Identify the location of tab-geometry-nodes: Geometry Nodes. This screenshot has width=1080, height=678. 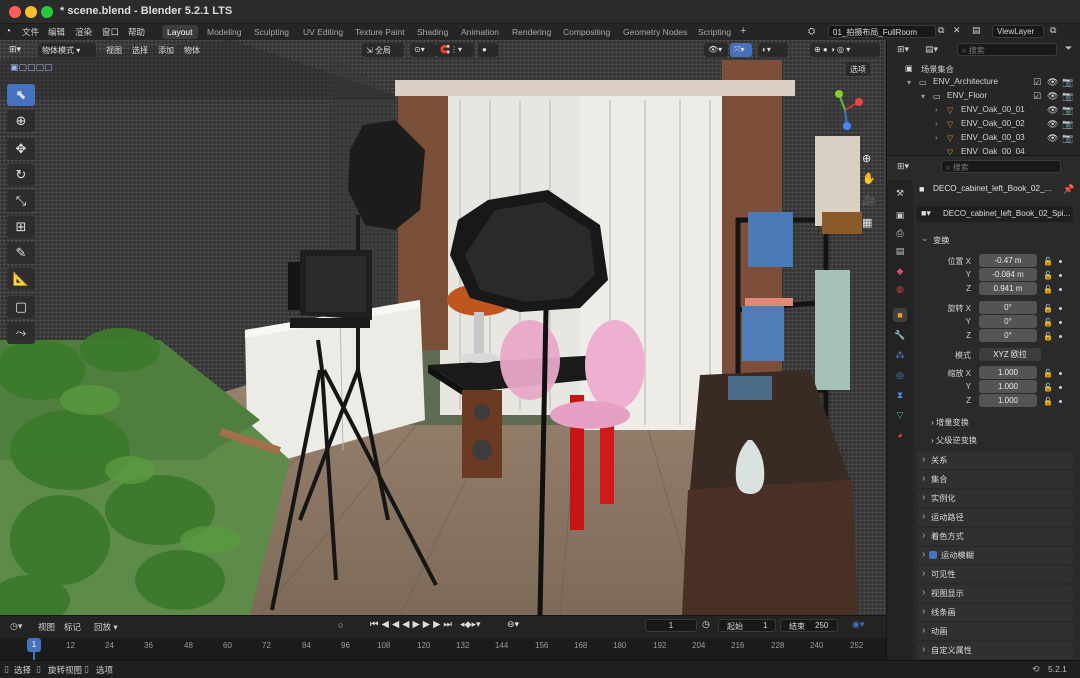
(655, 32).